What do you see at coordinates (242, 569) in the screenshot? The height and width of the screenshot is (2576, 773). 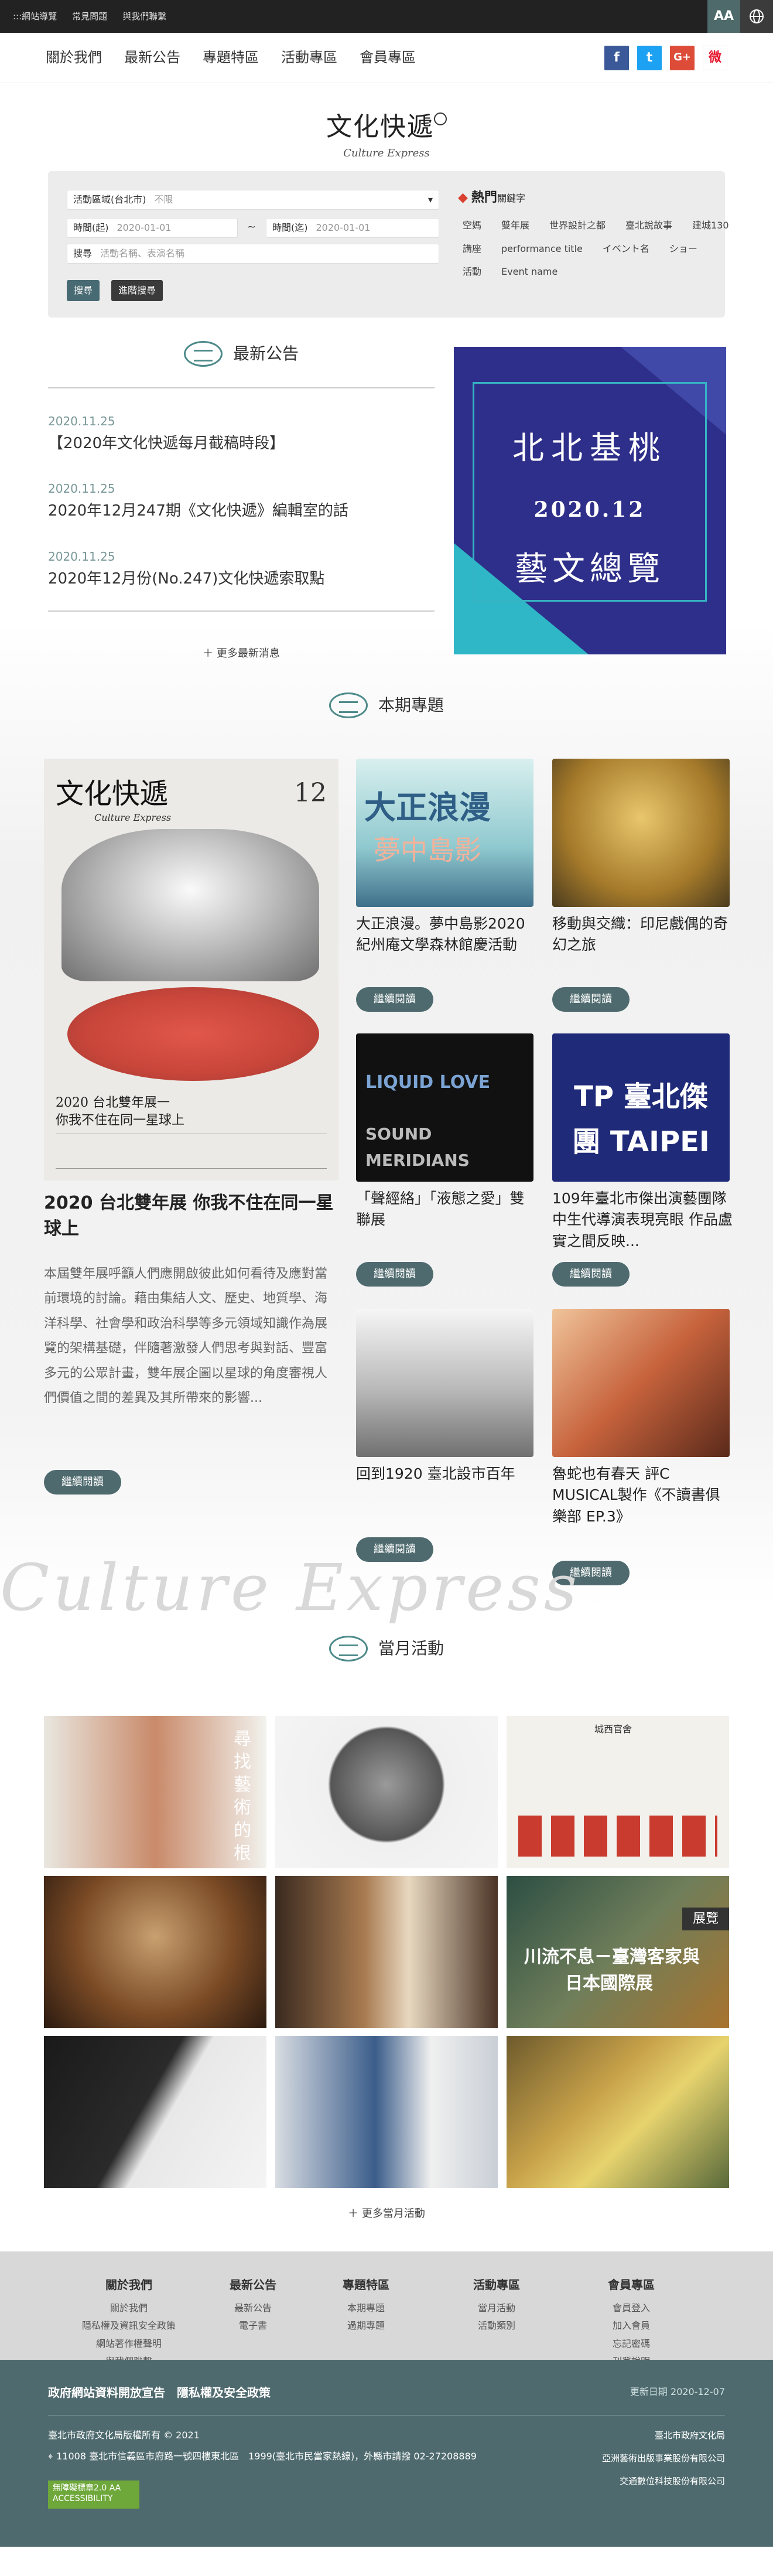 I see `news-item: 2020.11.25 2020年12月份(No.247)文化快遞索取點` at bounding box center [242, 569].